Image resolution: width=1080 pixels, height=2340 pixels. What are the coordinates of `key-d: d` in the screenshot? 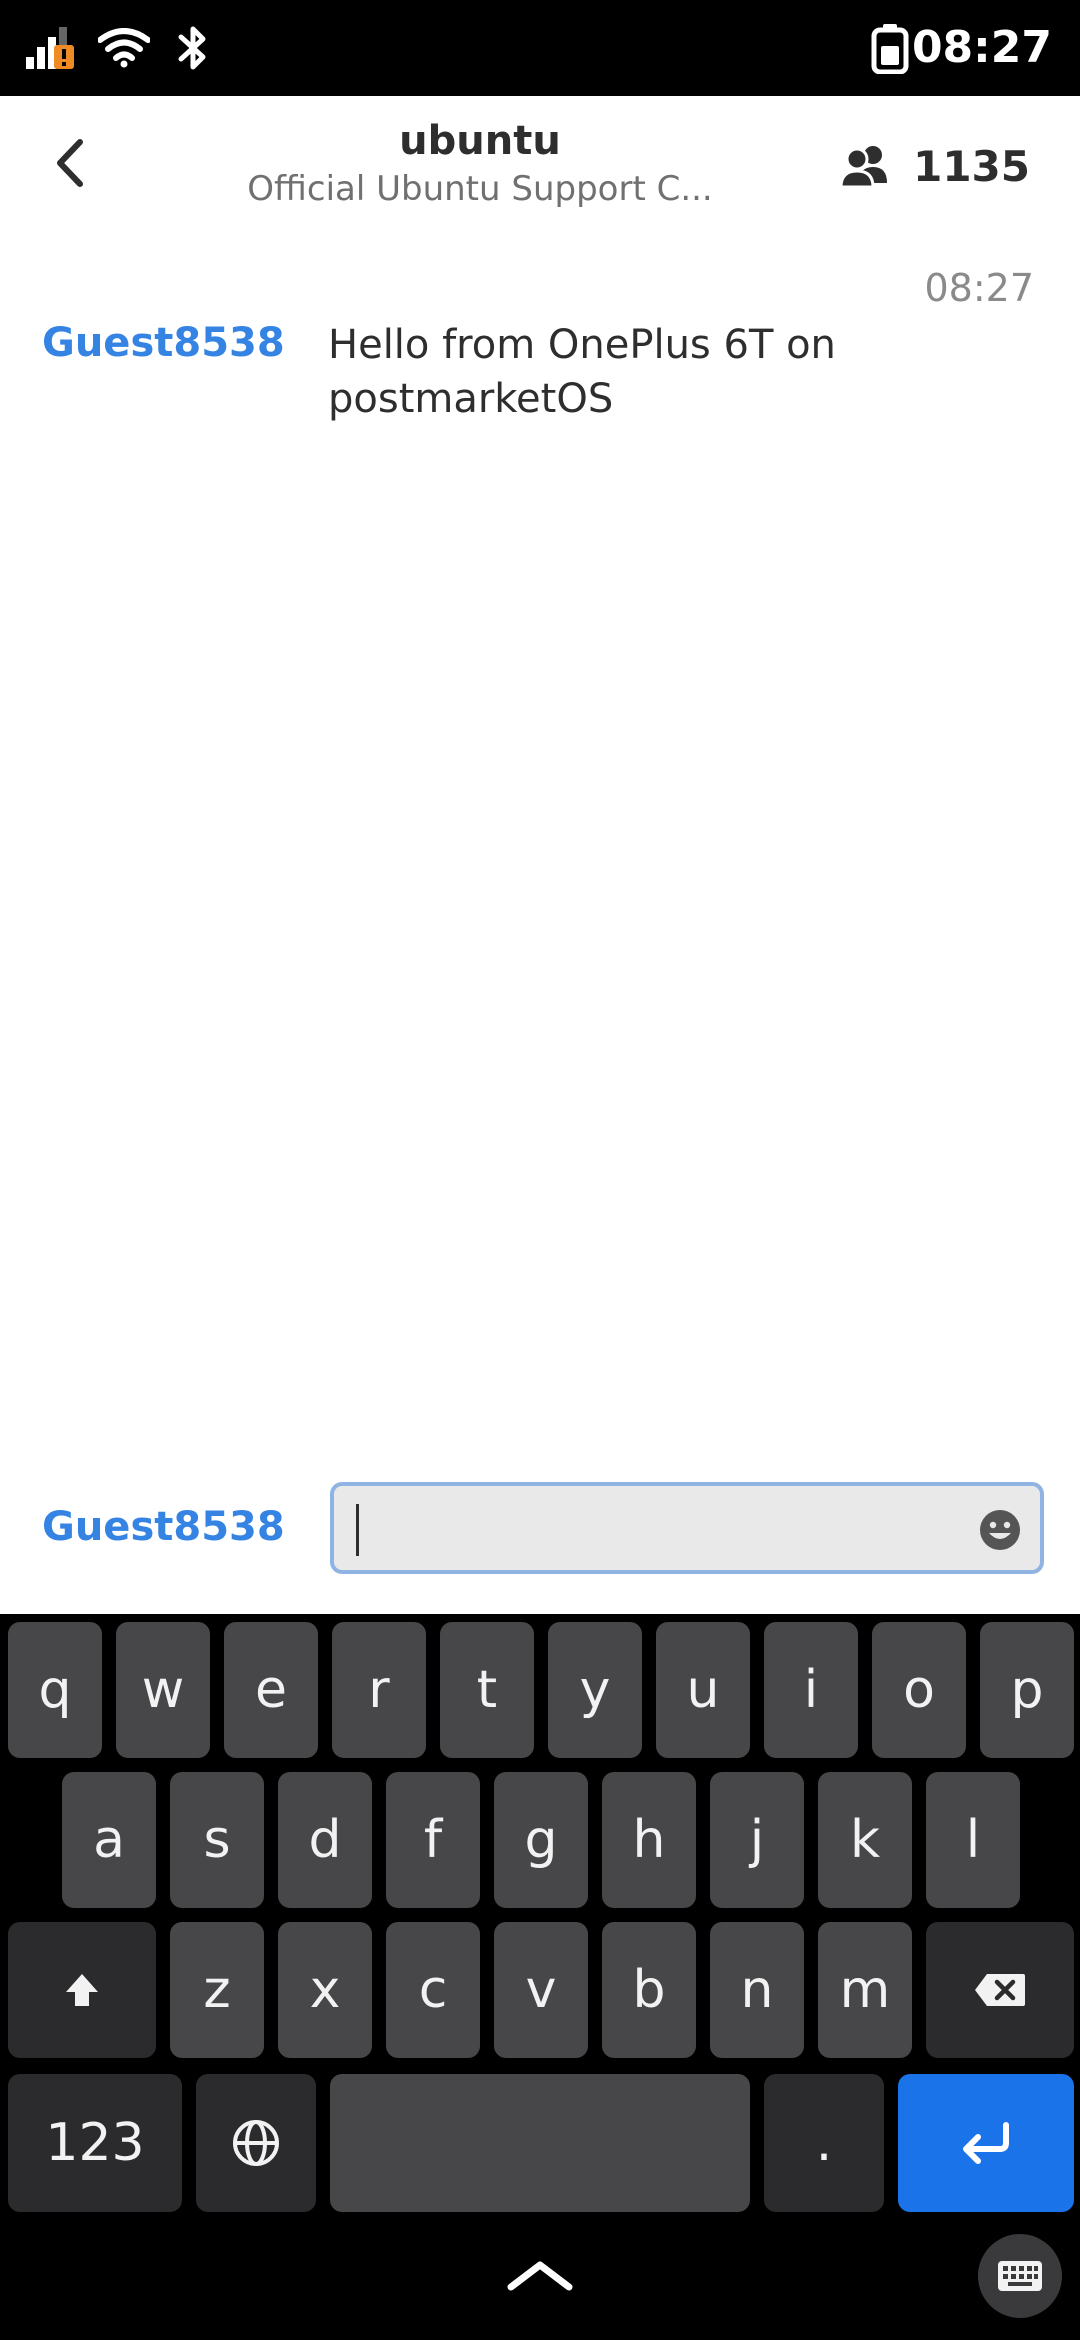 It's located at (325, 1840).